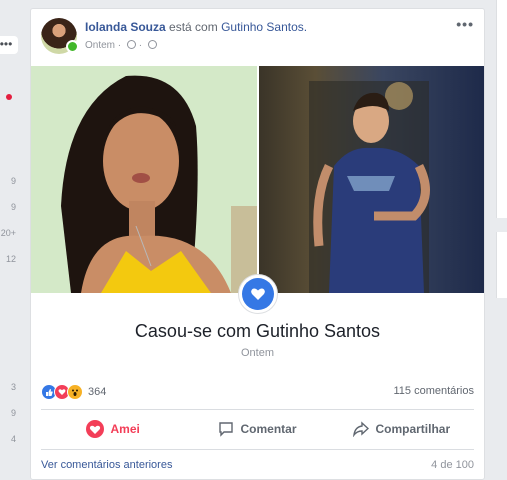  I want to click on comment-button-label: Comentar, so click(268, 429).